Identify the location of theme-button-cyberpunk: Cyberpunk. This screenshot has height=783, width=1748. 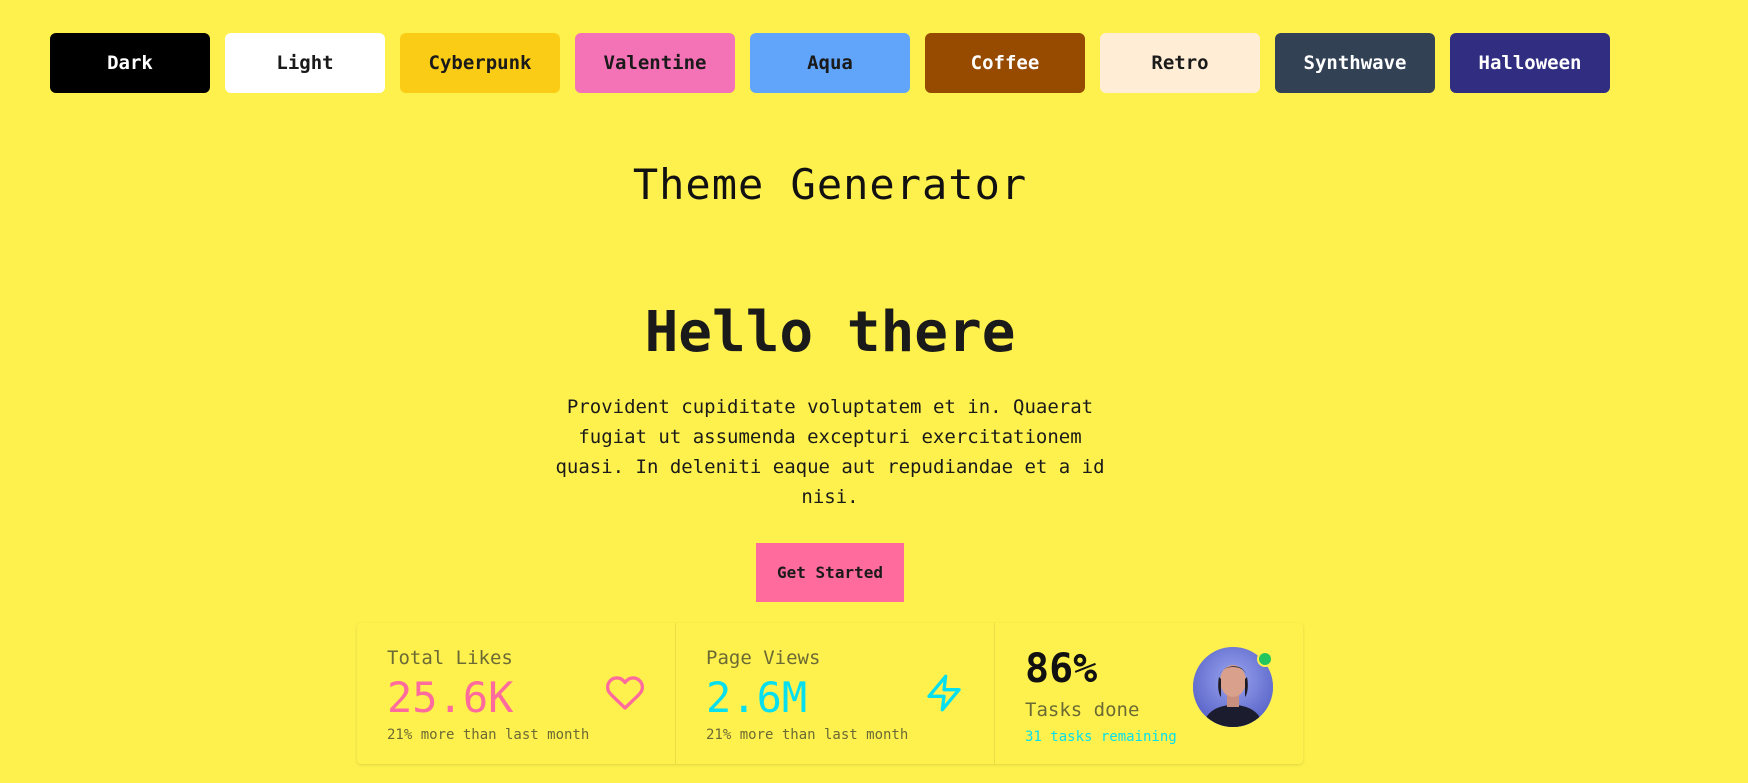
(480, 63).